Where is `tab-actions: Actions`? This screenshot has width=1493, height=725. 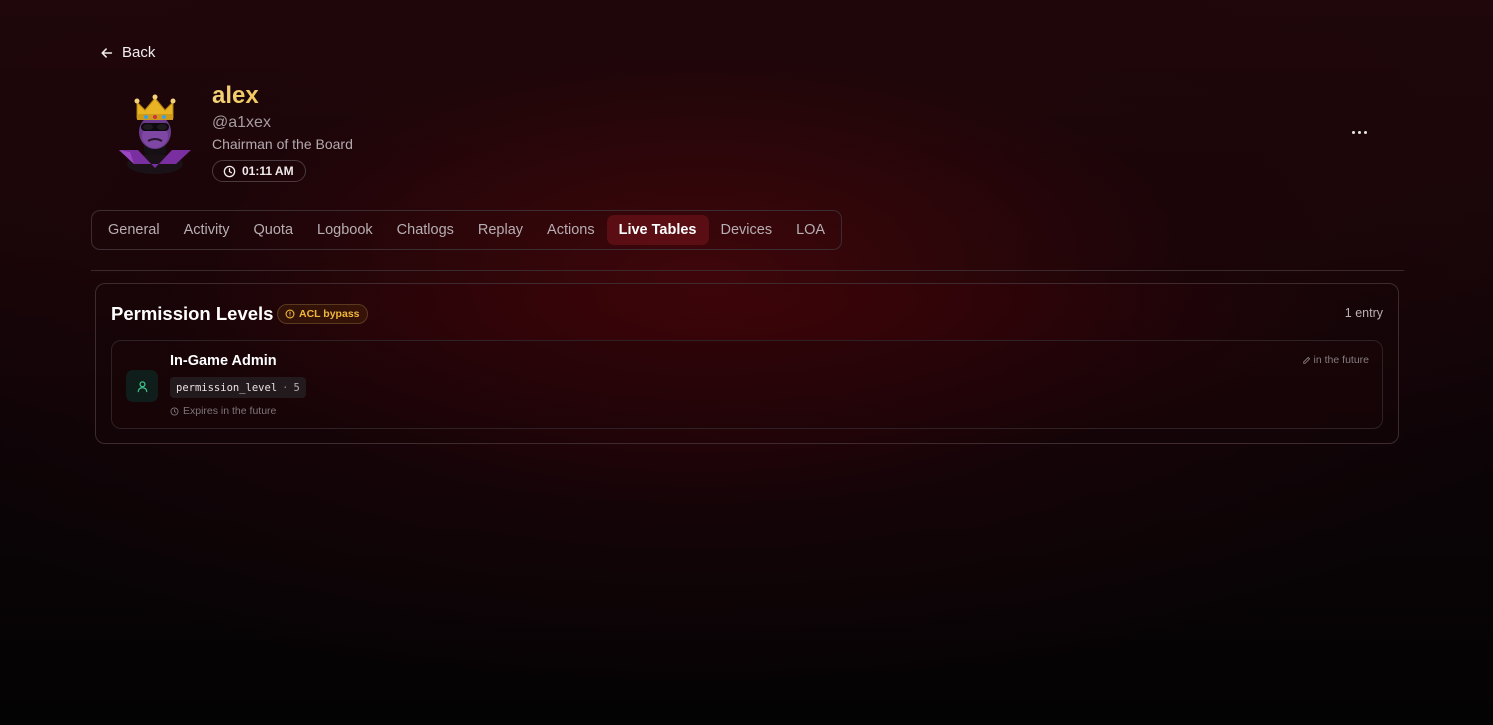
tab-actions: Actions is located at coordinates (571, 230).